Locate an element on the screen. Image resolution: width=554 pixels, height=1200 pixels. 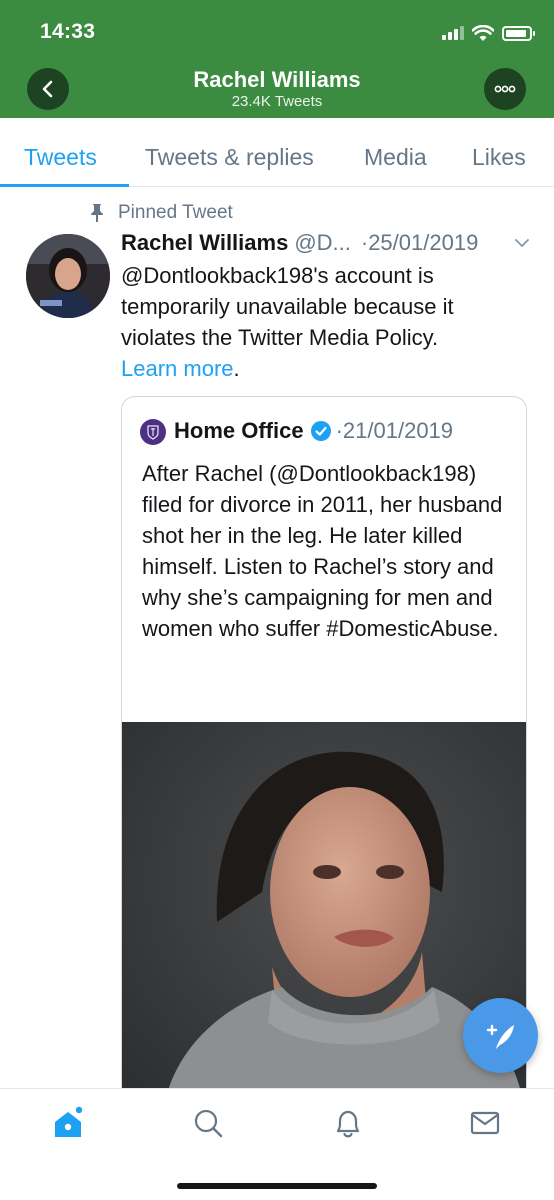
more-options-button is located at coordinates (505, 89).